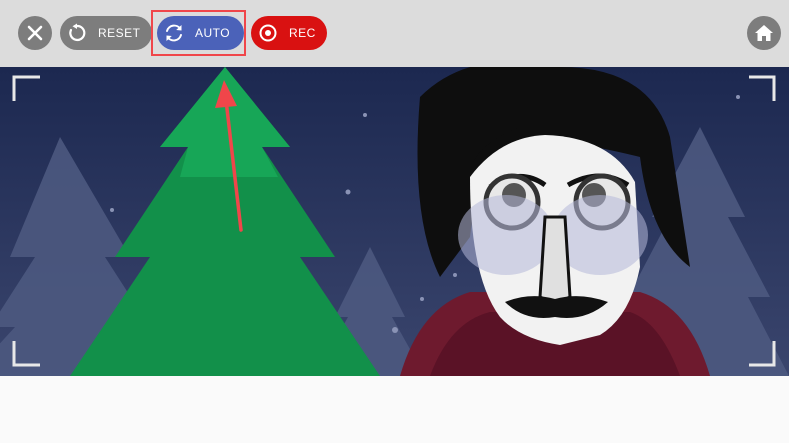  I want to click on rec-button: REC, so click(289, 33).